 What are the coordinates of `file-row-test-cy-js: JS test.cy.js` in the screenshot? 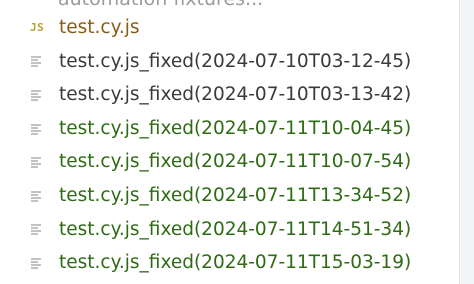 It's located at (230, 28).